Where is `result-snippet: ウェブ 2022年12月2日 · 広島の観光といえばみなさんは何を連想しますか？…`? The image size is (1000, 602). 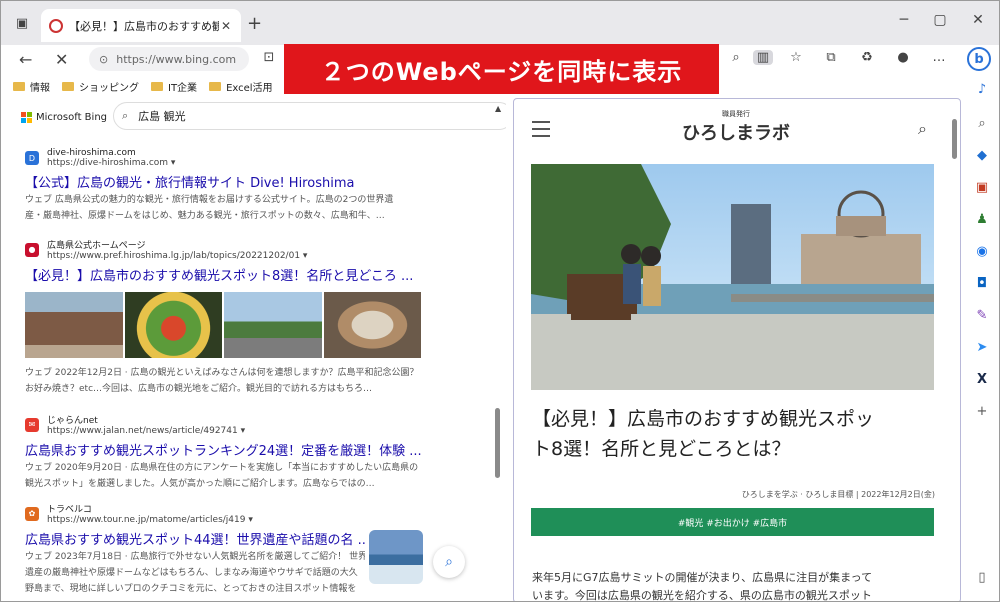
result-snippet: ウェブ 2022年12月2日 · 広島の観光といえばみなさんは何を連想しますか？… is located at coordinates (222, 373).